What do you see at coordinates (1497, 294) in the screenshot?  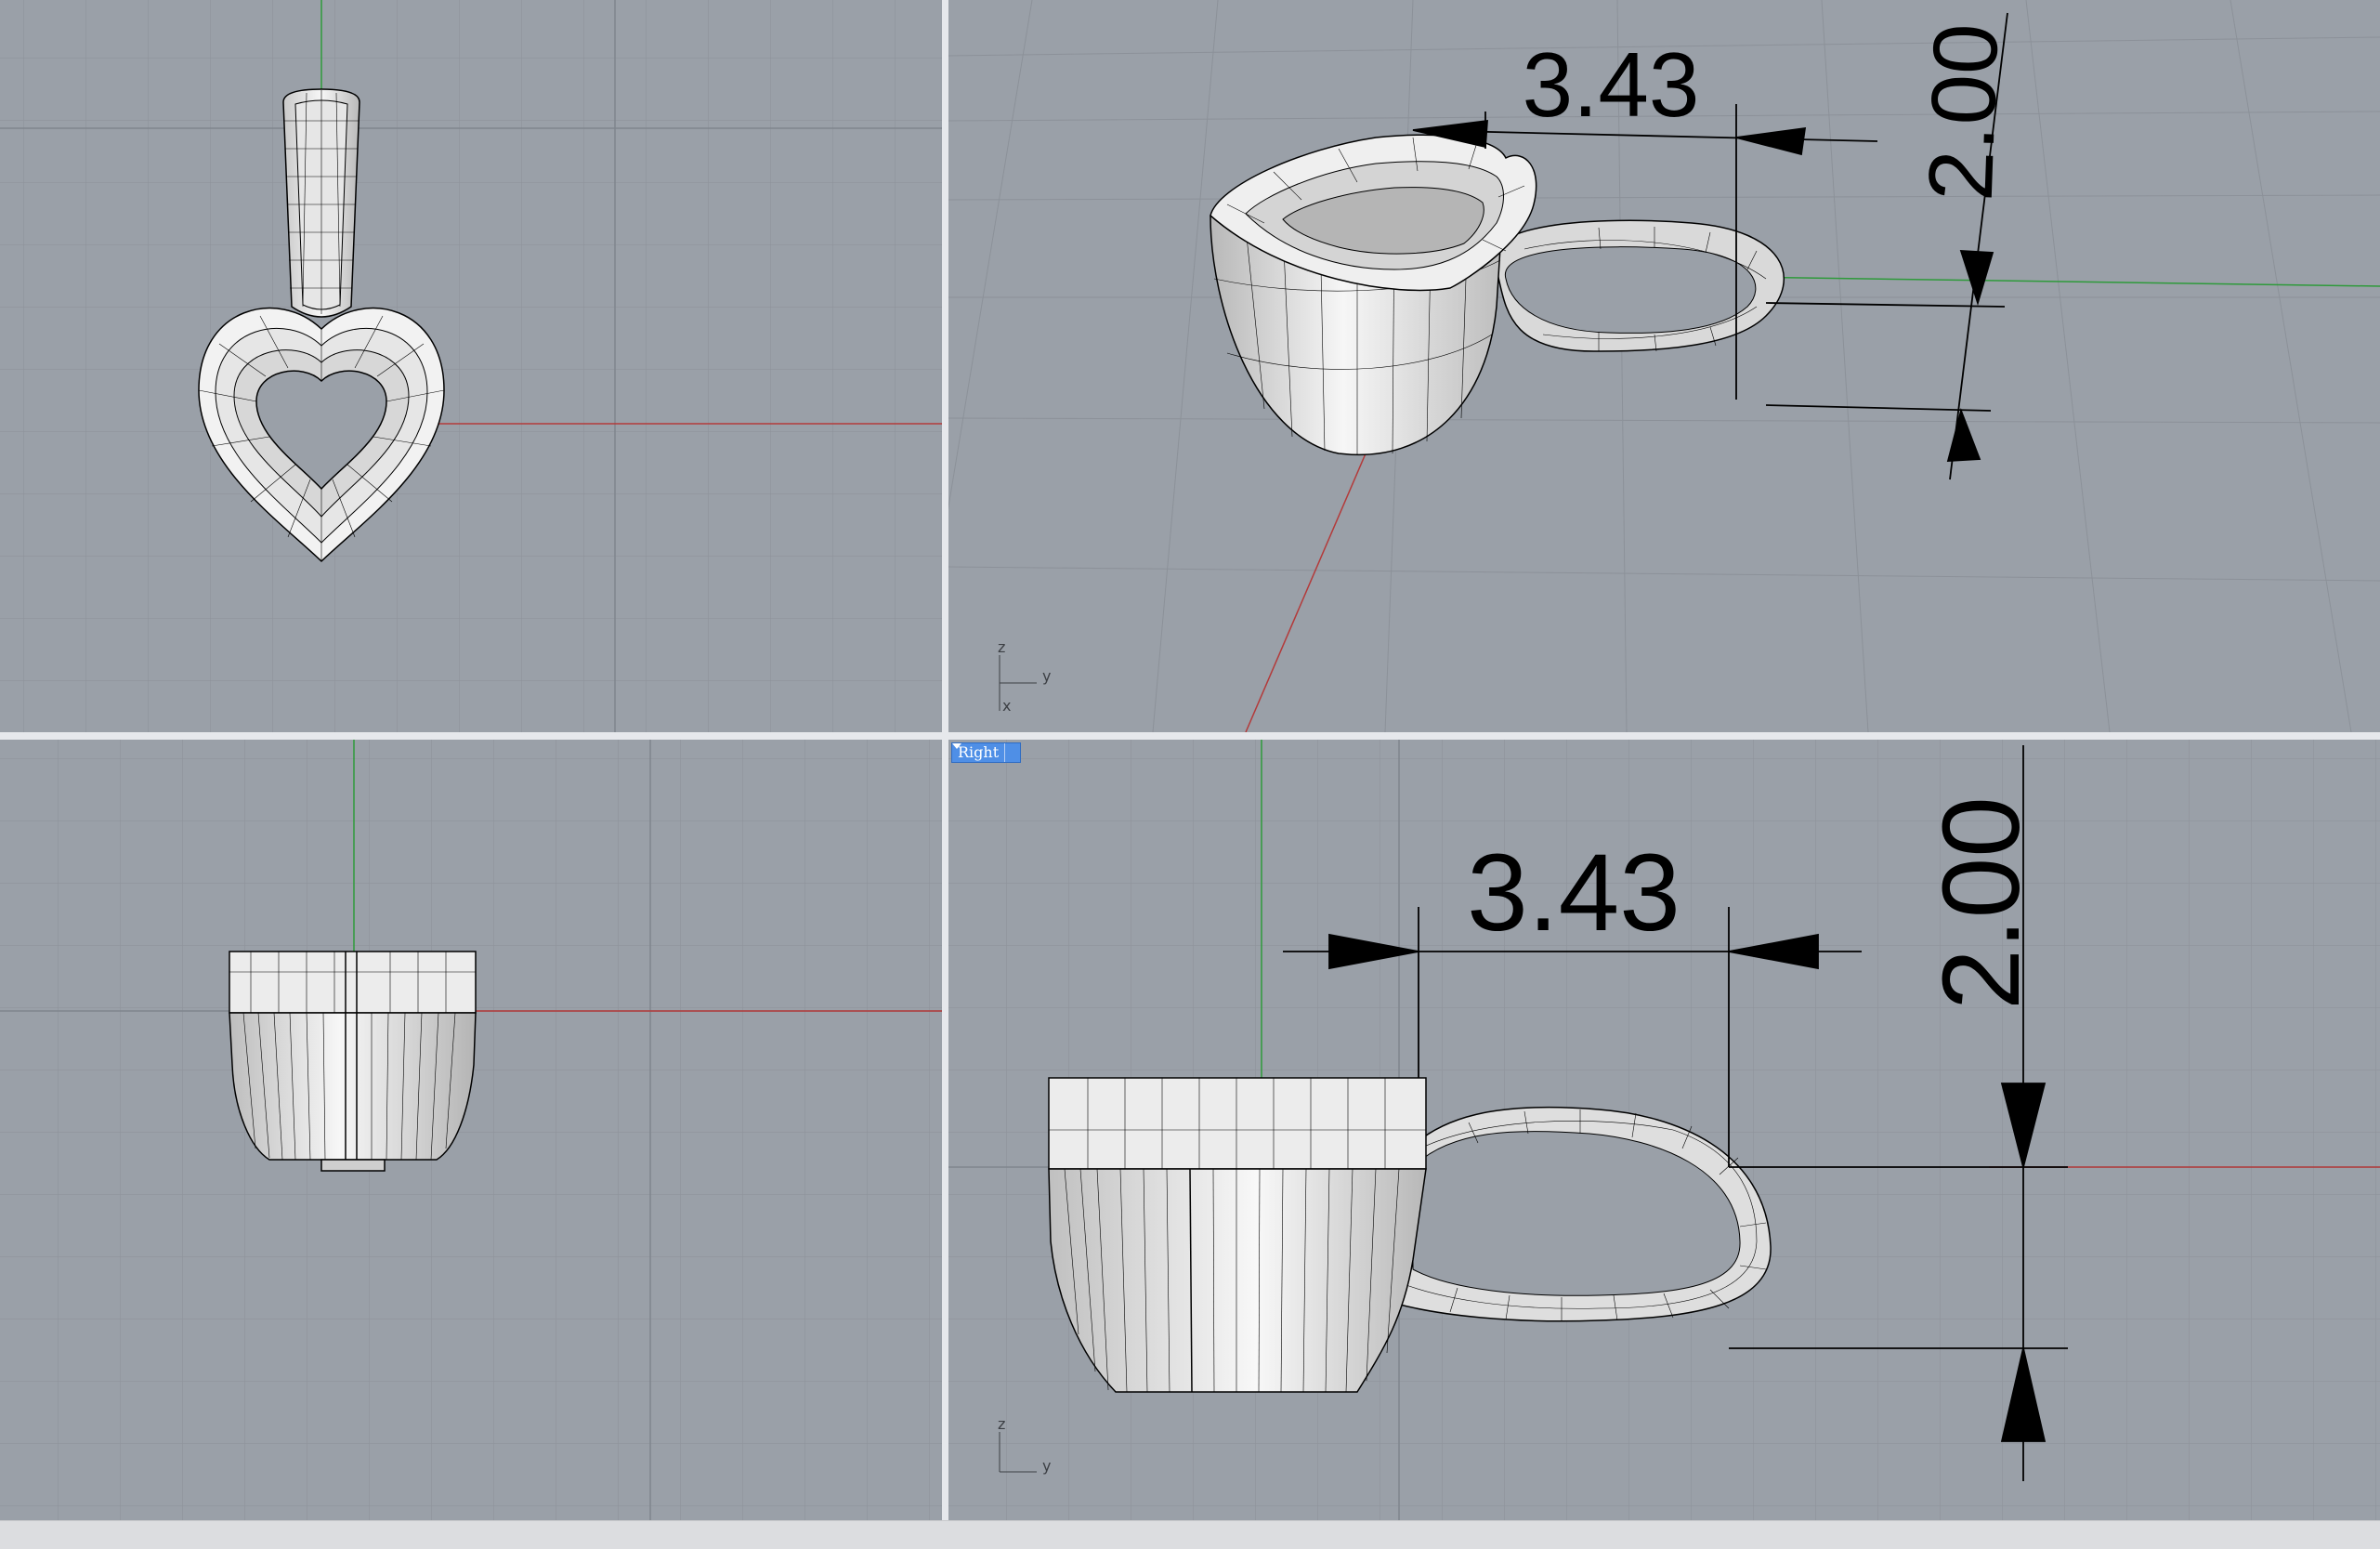 I see `heart-pendant-perspective` at bounding box center [1497, 294].